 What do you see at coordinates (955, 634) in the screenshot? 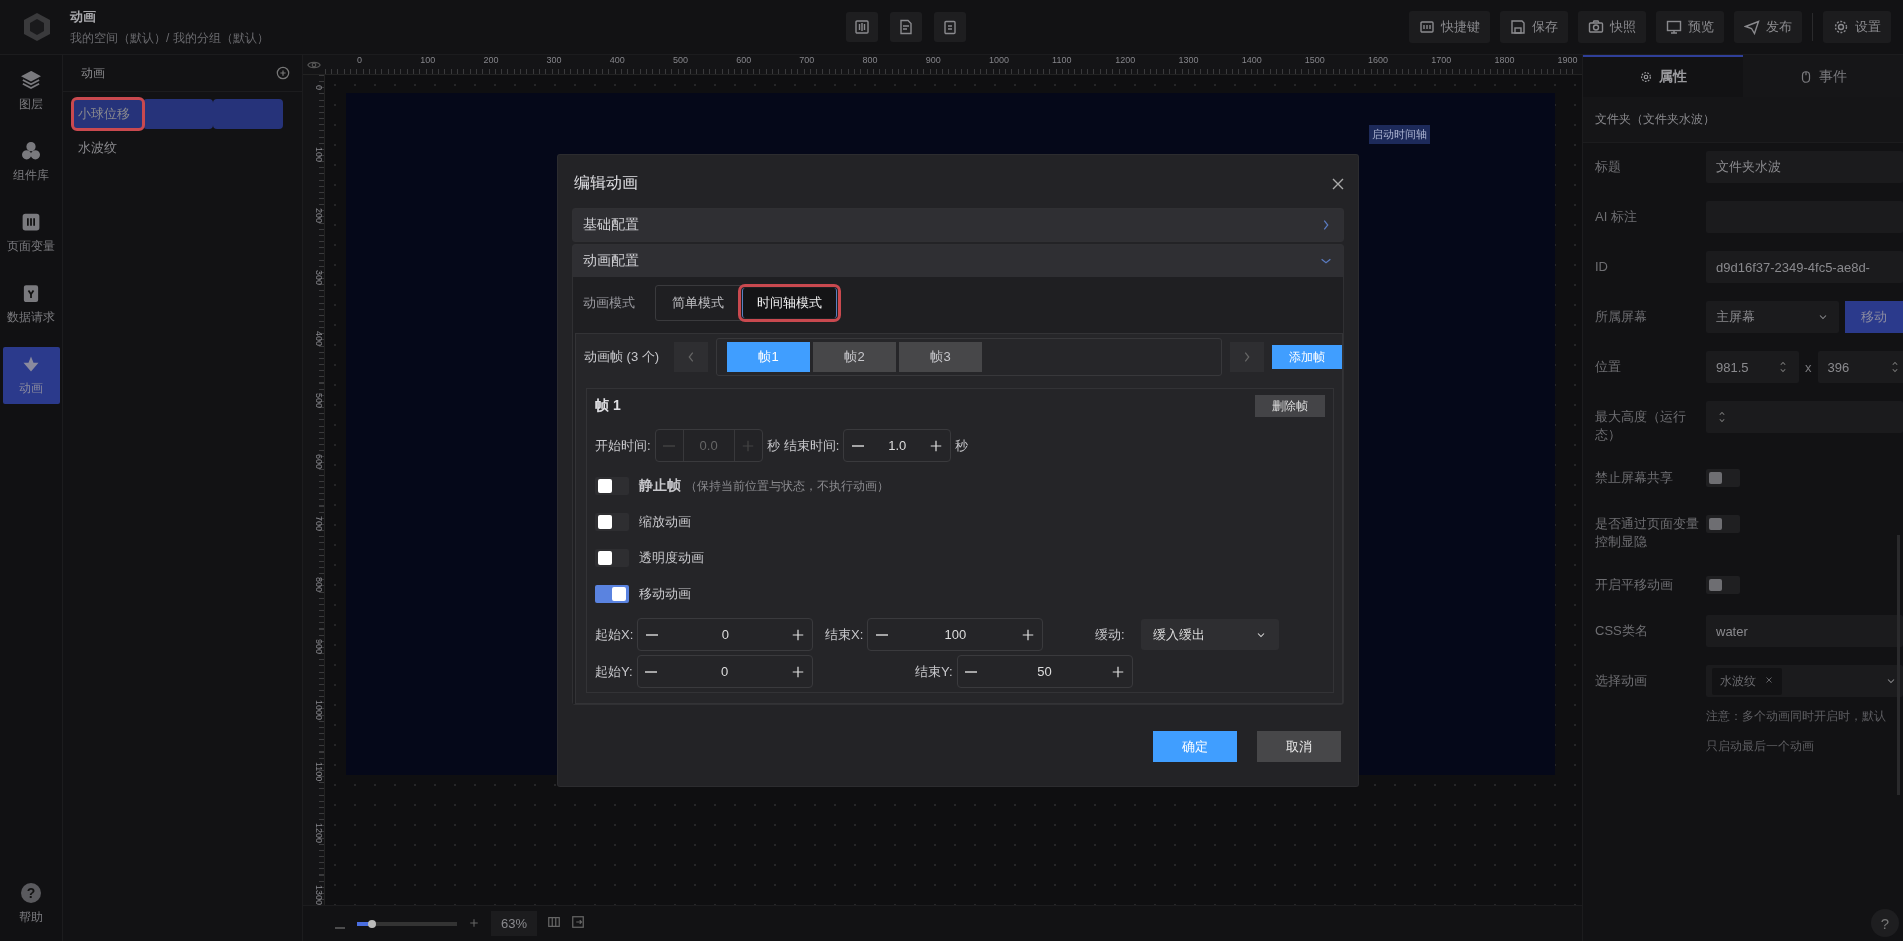
I see `number-stepper: 100` at bounding box center [955, 634].